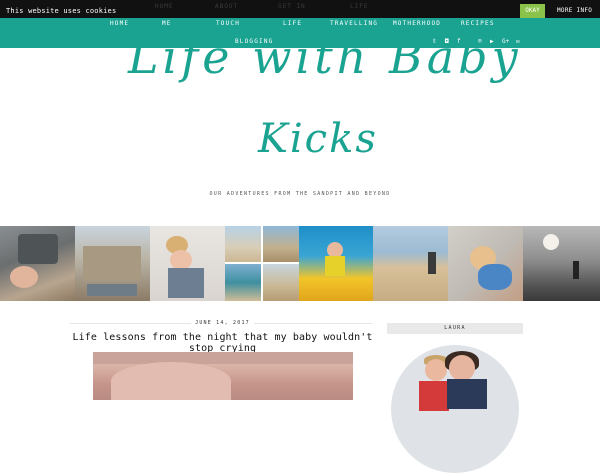 This screenshot has height=473, width=600. What do you see at coordinates (532, 11) in the screenshot?
I see `cookie-okay-button: OKAY` at bounding box center [532, 11].